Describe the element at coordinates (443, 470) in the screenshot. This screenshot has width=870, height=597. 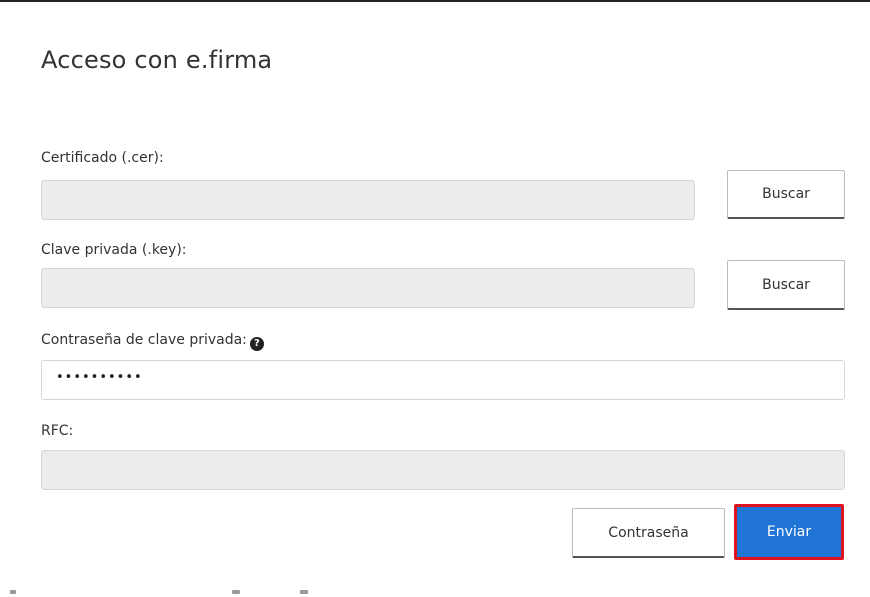
I see `rfc-field` at that location.